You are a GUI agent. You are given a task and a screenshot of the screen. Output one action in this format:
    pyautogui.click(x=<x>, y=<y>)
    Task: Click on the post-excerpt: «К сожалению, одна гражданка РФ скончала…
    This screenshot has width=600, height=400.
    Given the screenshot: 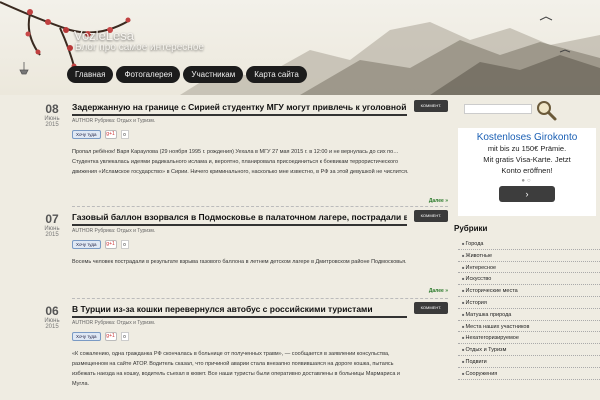 What is the action you would take?
    pyautogui.click(x=236, y=369)
    